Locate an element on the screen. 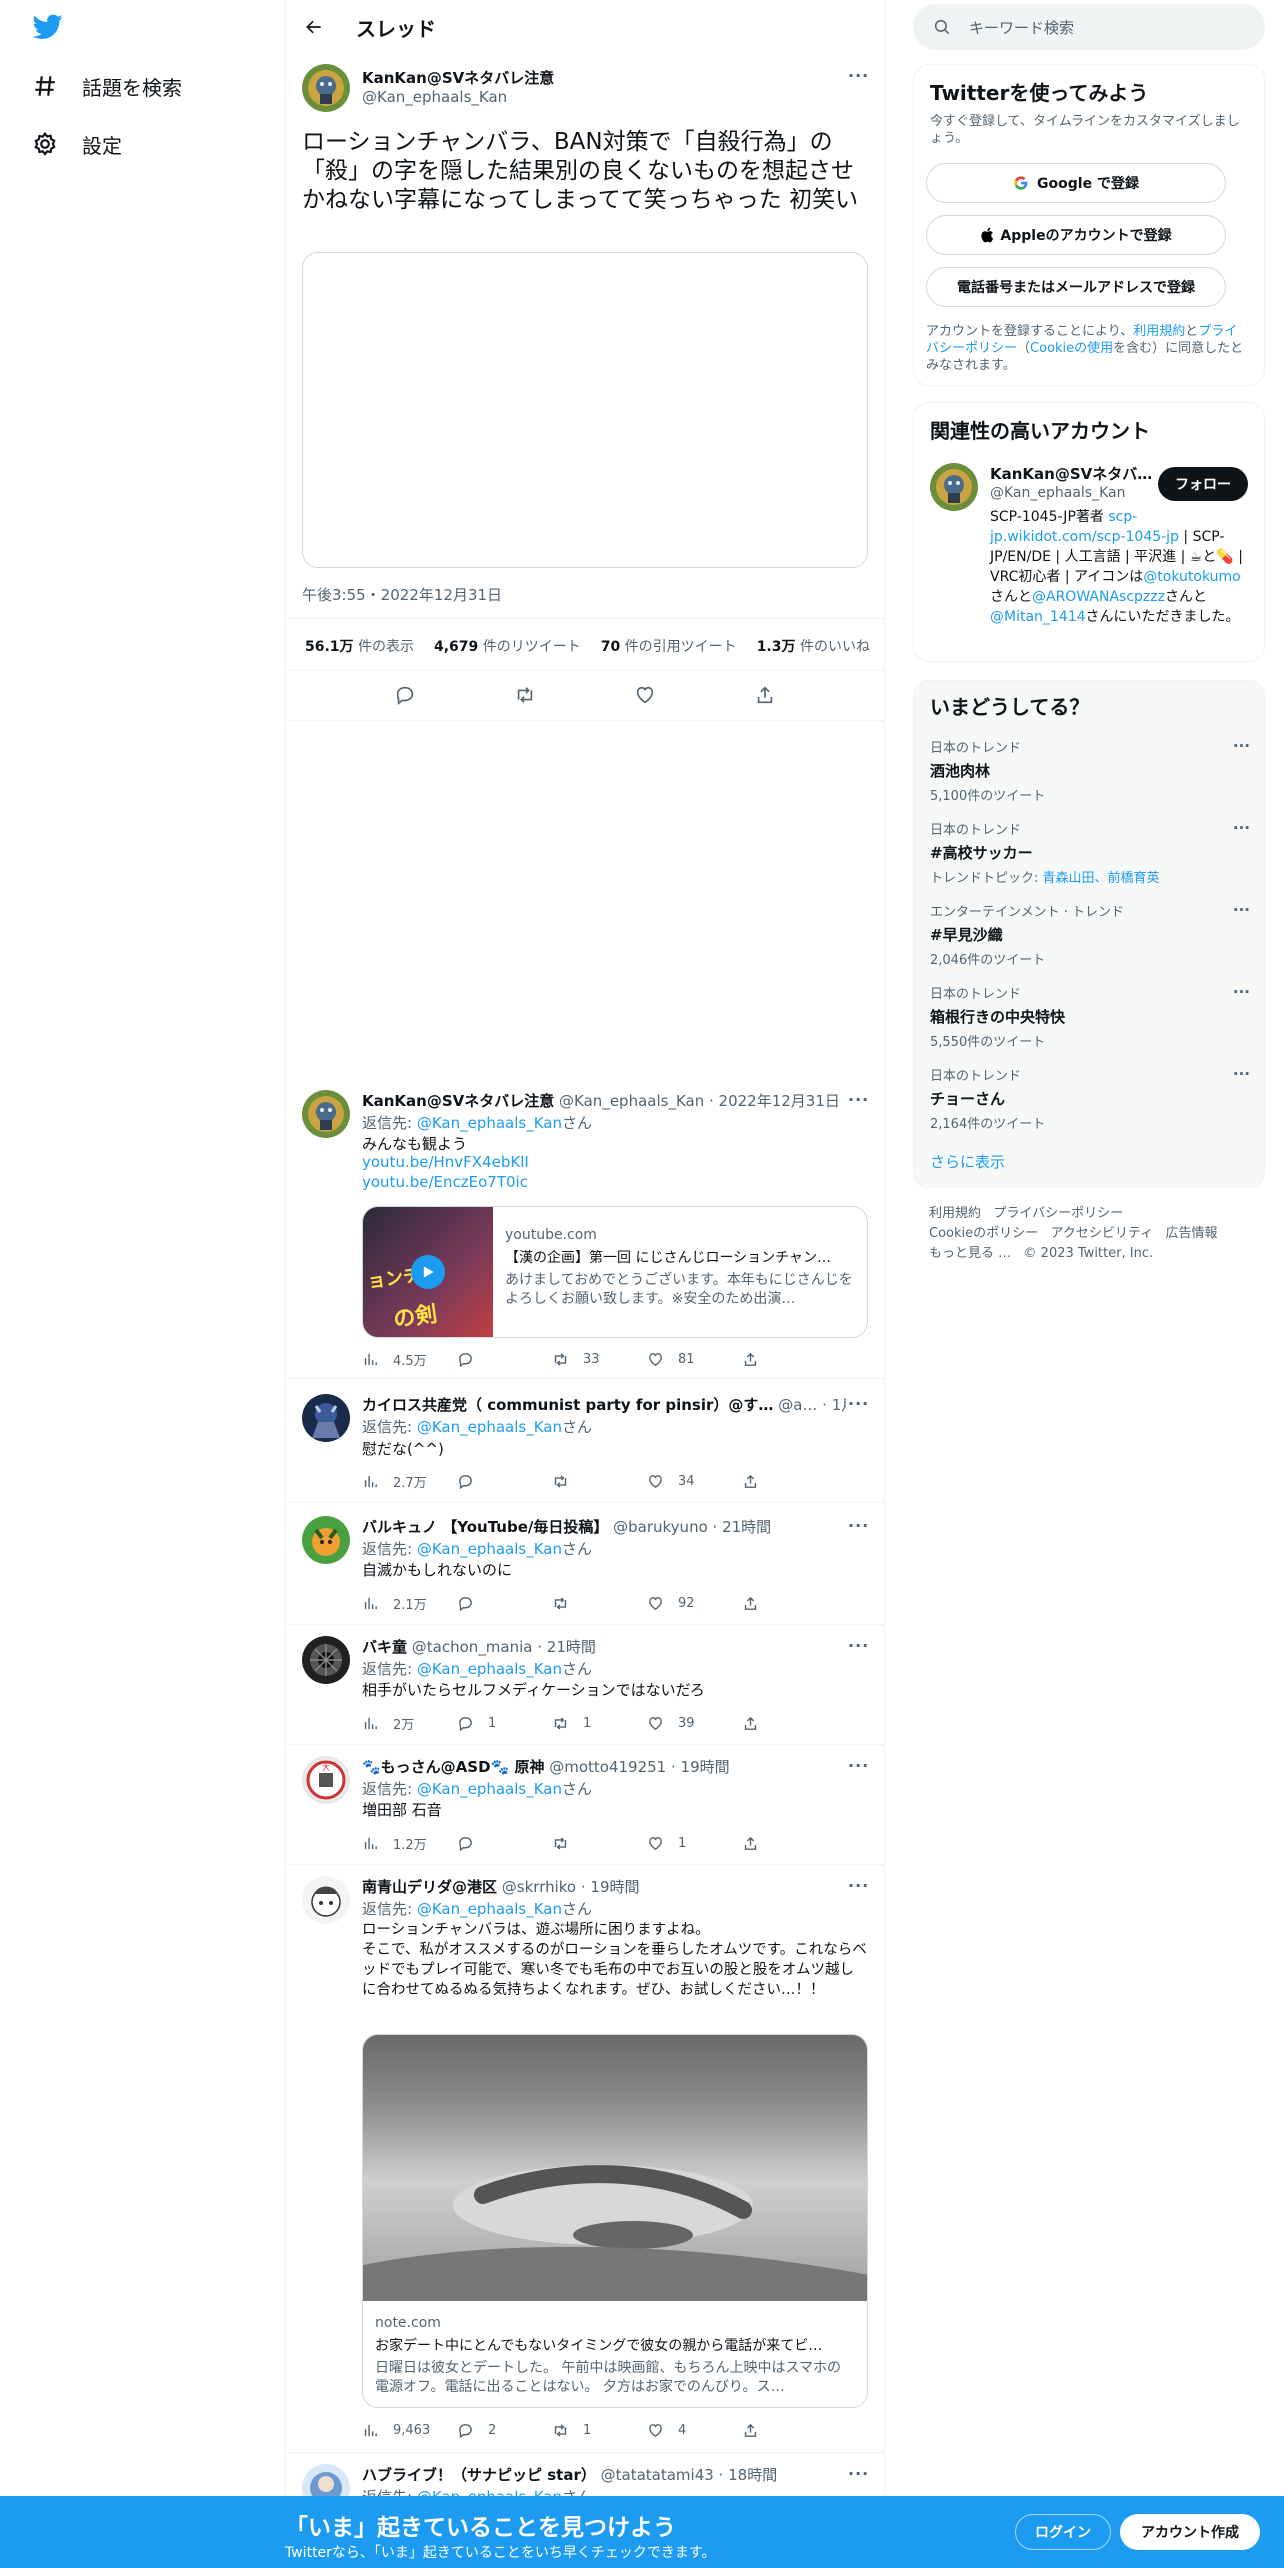 The width and height of the screenshot is (1284, 2568). retweet-action: 33 is located at coordinates (599, 1359).